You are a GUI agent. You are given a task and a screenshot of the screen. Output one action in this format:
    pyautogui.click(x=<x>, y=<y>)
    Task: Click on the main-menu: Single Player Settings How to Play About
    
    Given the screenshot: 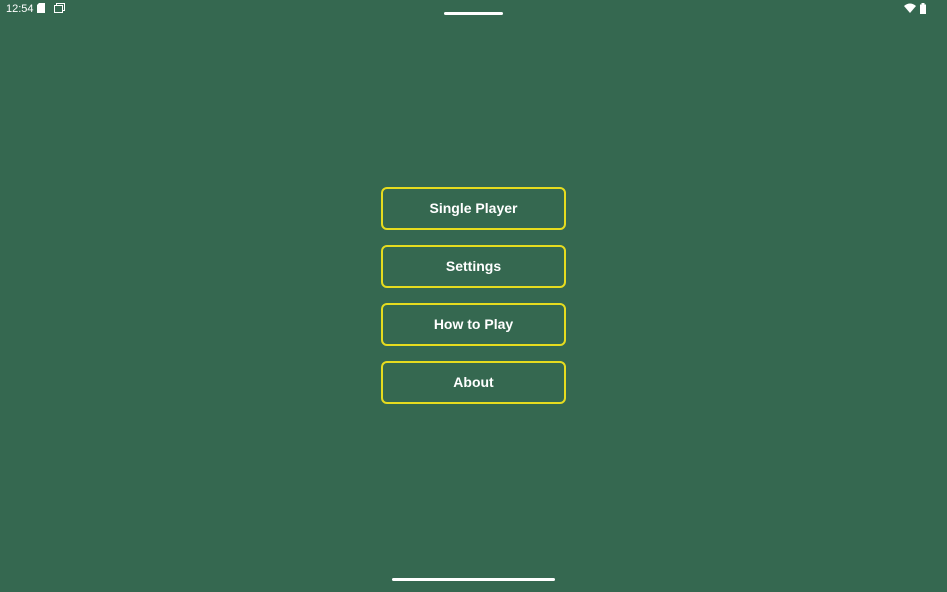 What is the action you would take?
    pyautogui.click(x=473, y=303)
    